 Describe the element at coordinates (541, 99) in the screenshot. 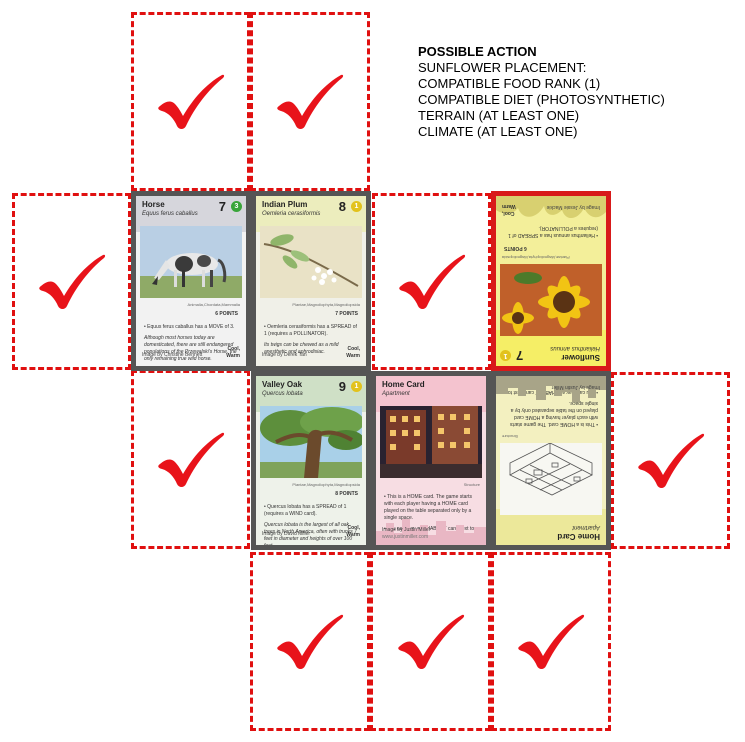

I see `info-line: COMPATIBLE DIET (PHOTOSYNTHETIC)` at that location.